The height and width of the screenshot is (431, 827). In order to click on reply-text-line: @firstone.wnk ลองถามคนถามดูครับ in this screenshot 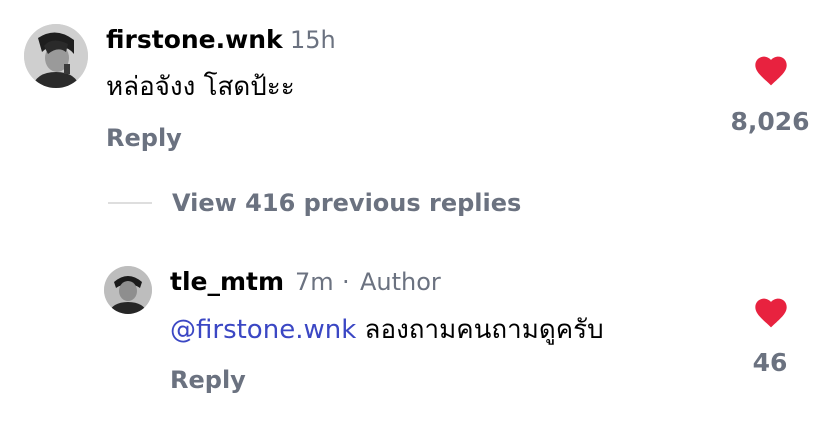, I will do `click(387, 330)`.